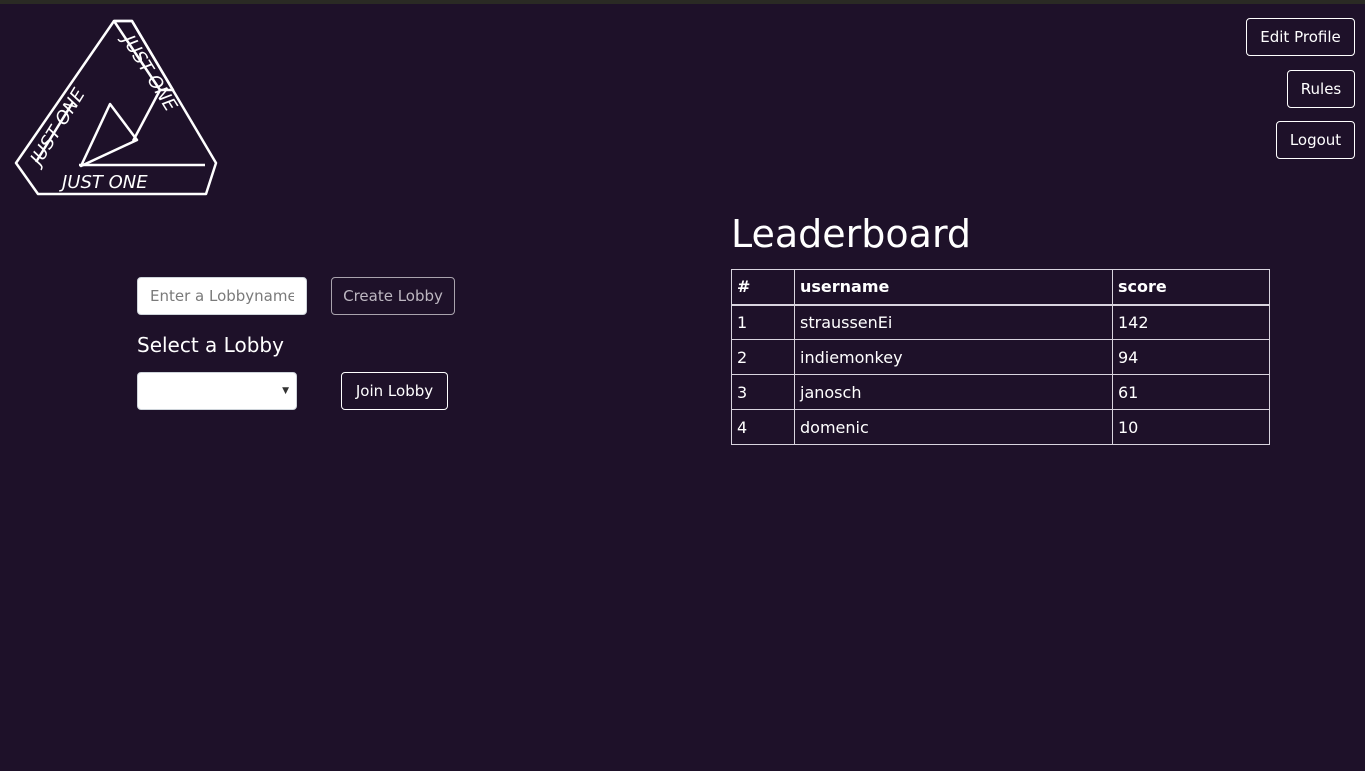 Image resolution: width=1365 pixels, height=771 pixels. I want to click on column-header-username: username, so click(953, 287).